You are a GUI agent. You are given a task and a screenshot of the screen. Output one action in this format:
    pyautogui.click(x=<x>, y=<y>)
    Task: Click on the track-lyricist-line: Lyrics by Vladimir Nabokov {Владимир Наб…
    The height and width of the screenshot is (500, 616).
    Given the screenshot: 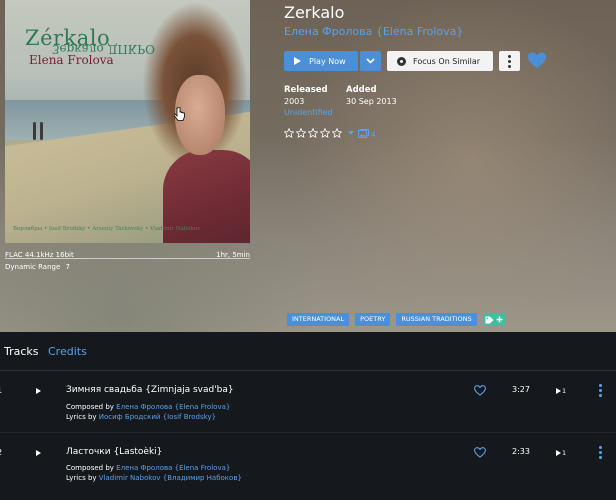 What is the action you would take?
    pyautogui.click(x=154, y=478)
    